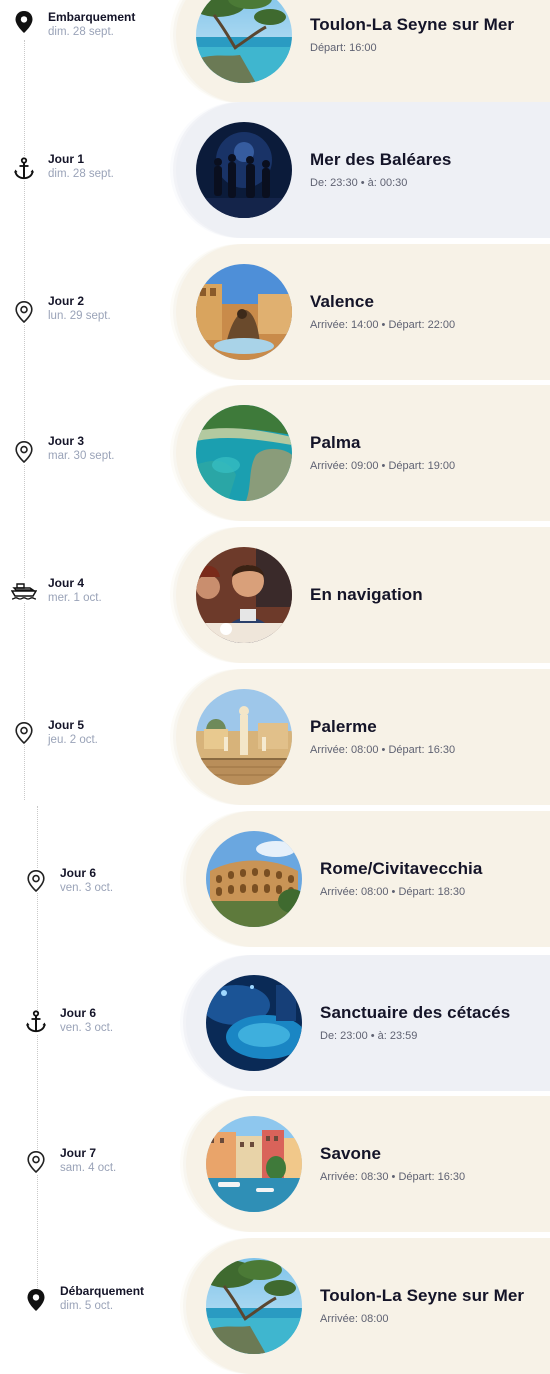 The image size is (550, 1374). Describe the element at coordinates (24, 420) in the screenshot. I see `timeline-connector` at that location.